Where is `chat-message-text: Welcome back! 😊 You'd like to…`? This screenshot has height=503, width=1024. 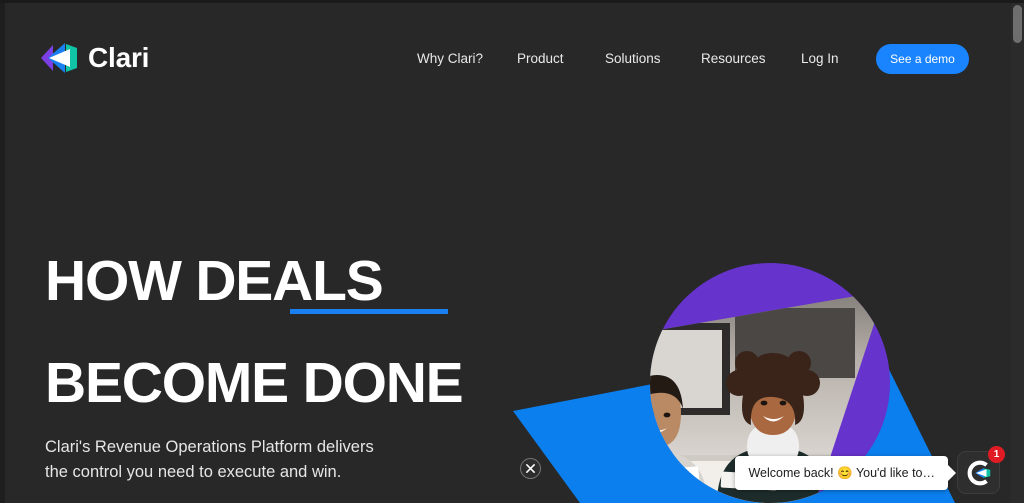 chat-message-text: Welcome back! 😊 You'd like to… is located at coordinates (841, 472).